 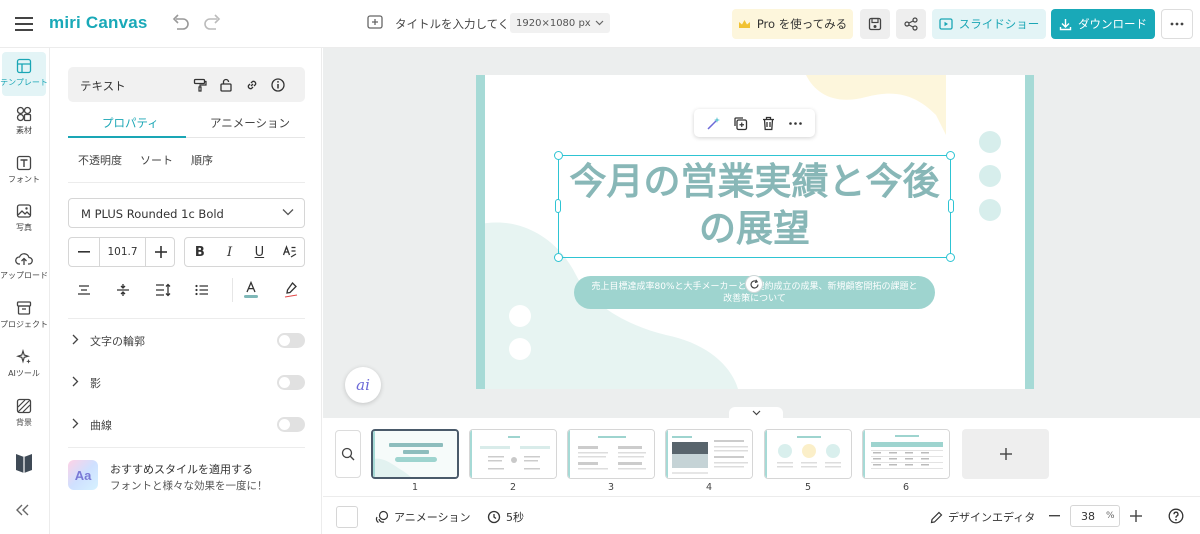 I want to click on rotate-handle, so click(x=754, y=284).